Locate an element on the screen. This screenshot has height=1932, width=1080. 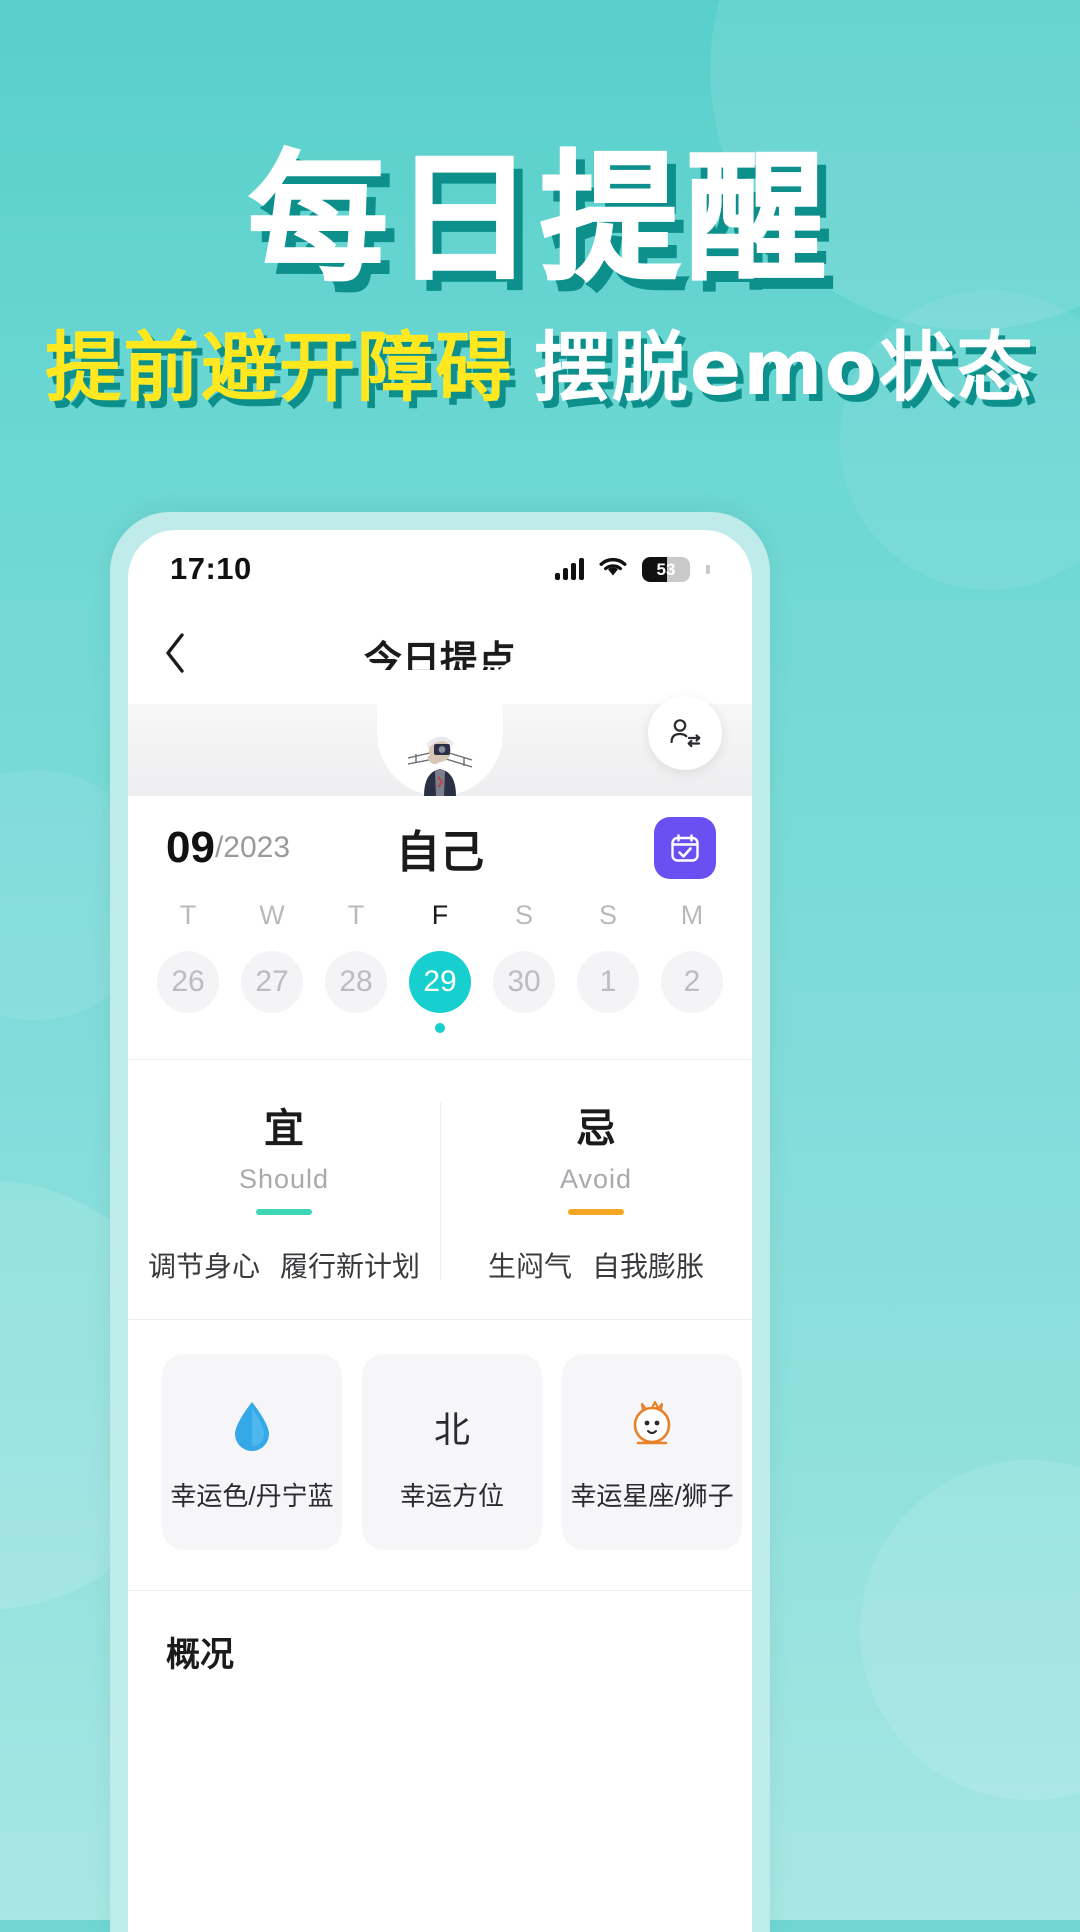
switch-user-icon is located at coordinates (685, 733).